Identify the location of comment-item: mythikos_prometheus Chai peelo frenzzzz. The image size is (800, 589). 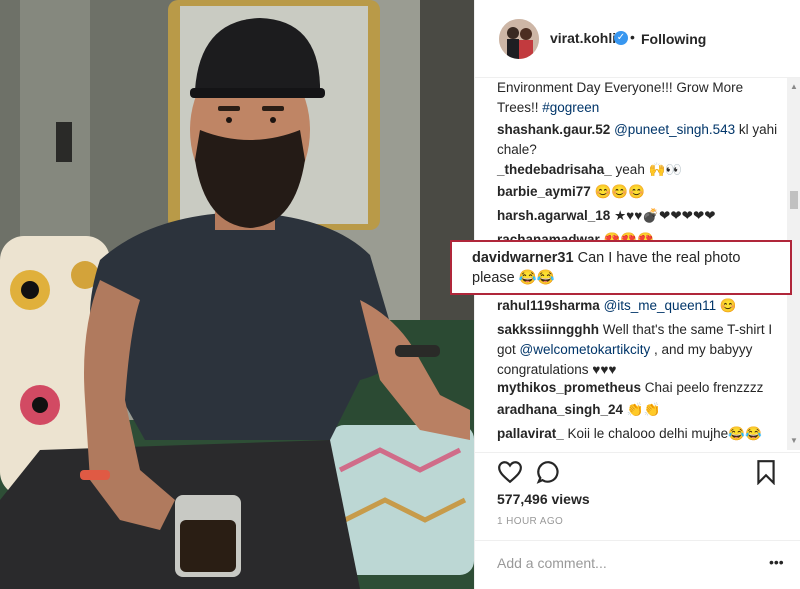
(639, 388).